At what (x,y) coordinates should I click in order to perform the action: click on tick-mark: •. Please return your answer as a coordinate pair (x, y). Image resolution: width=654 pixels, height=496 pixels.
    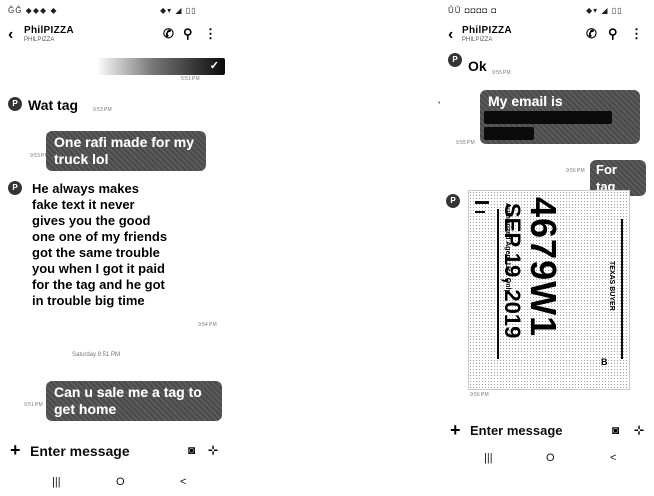
    Looking at the image, I should click on (439, 103).